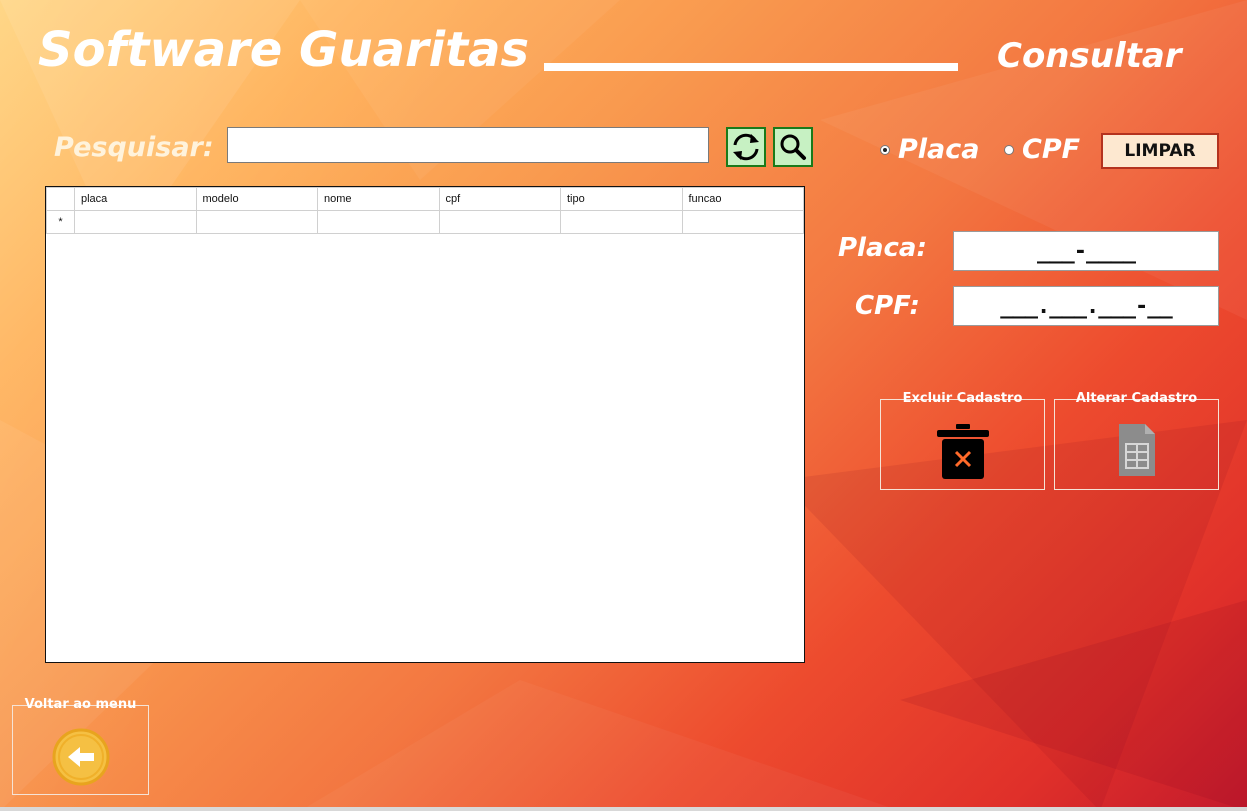  Describe the element at coordinates (1086, 306) in the screenshot. I see `cpf-field: ___.___.___-__` at that location.